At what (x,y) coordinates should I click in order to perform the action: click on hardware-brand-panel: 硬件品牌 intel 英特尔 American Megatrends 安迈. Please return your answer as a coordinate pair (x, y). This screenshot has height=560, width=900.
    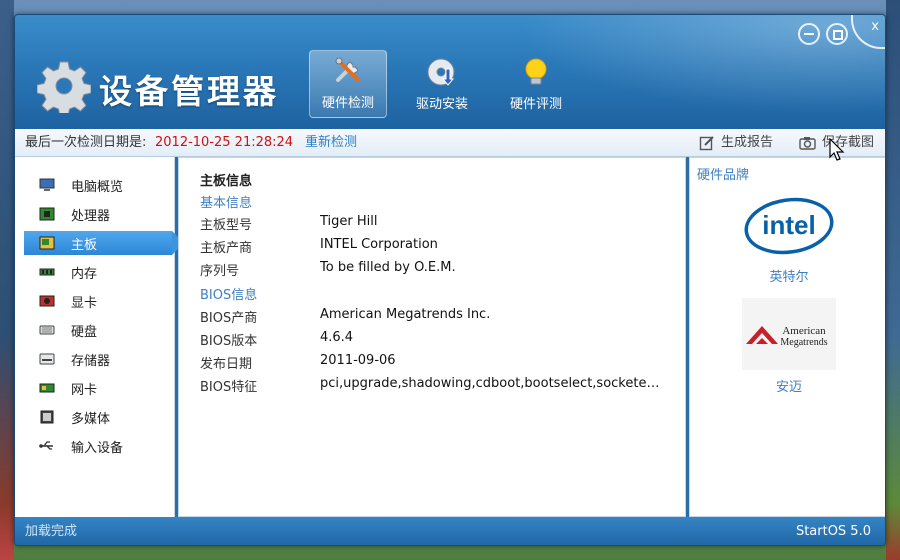
    Looking at the image, I should click on (787, 337).